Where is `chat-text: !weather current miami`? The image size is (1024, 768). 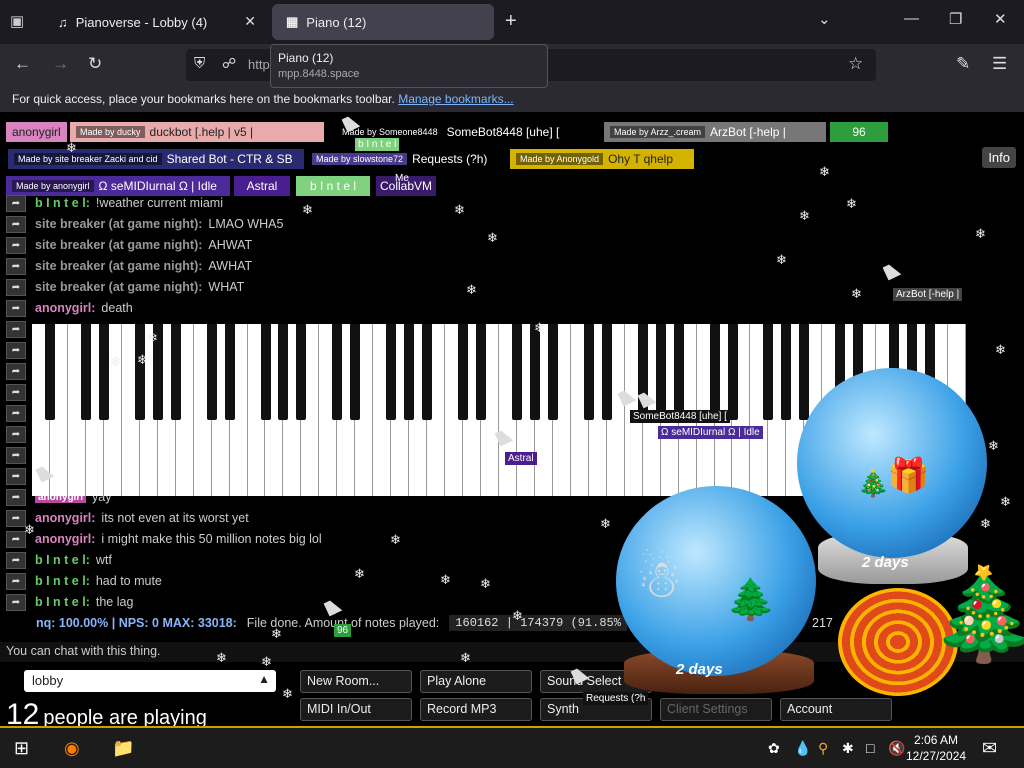
chat-text: !weather current miami is located at coordinates (159, 203).